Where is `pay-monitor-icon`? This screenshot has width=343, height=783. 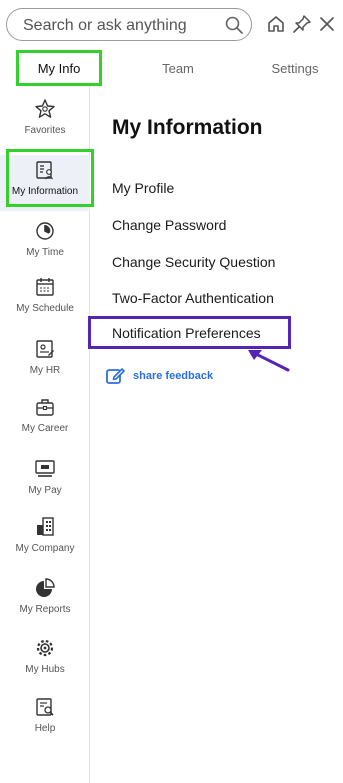
pay-monitor-icon is located at coordinates (45, 468).